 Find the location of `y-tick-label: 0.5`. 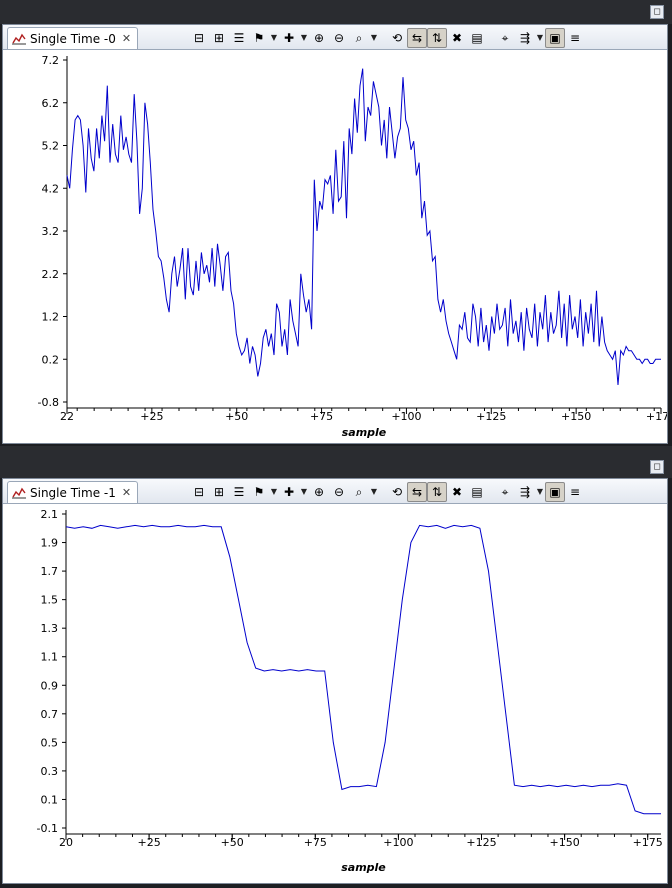

y-tick-label: 0.5 is located at coordinates (50, 742).